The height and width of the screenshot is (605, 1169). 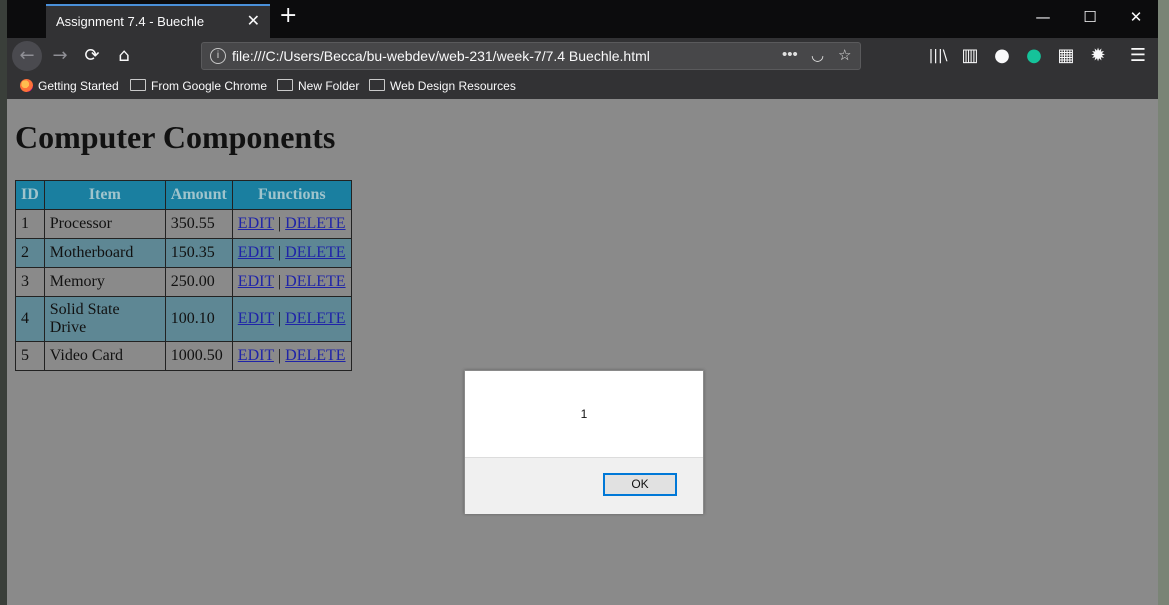 What do you see at coordinates (1090, 17) in the screenshot?
I see `maximize-icon: ☐` at bounding box center [1090, 17].